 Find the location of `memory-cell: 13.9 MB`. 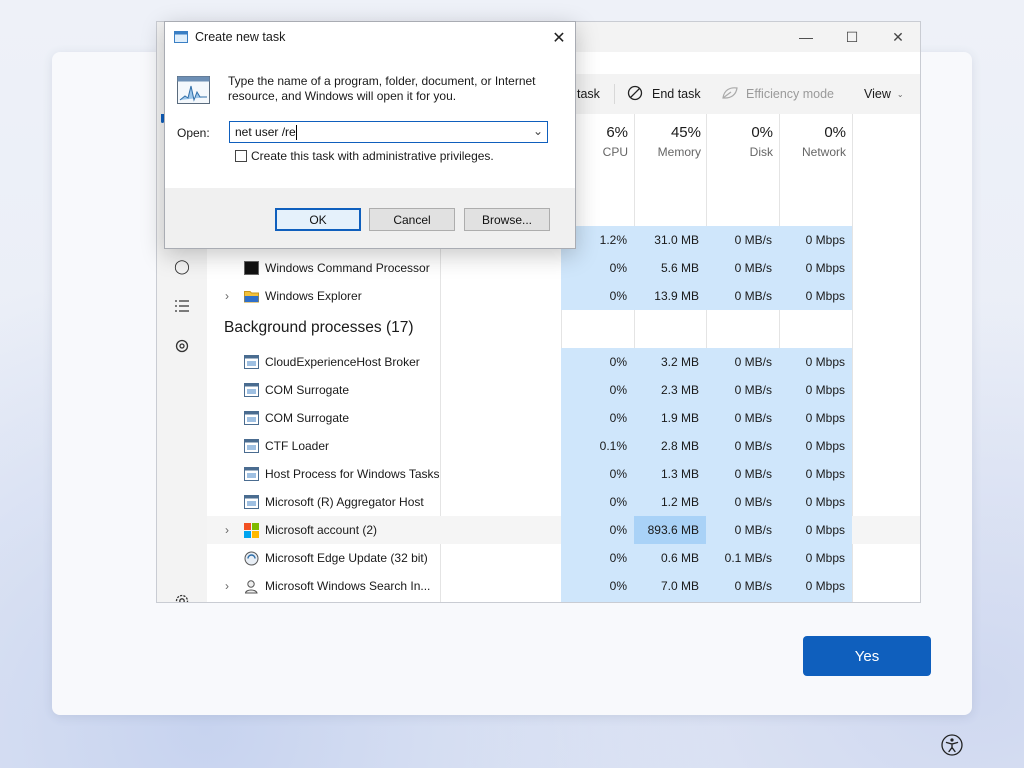

memory-cell: 13.9 MB is located at coordinates (670, 296).